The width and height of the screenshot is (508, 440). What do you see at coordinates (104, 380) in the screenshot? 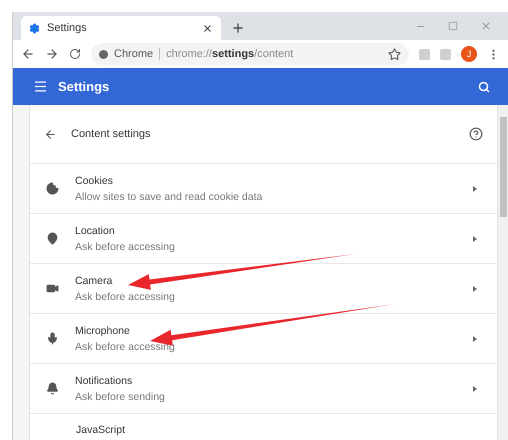
I see `row-title: Notifications` at bounding box center [104, 380].